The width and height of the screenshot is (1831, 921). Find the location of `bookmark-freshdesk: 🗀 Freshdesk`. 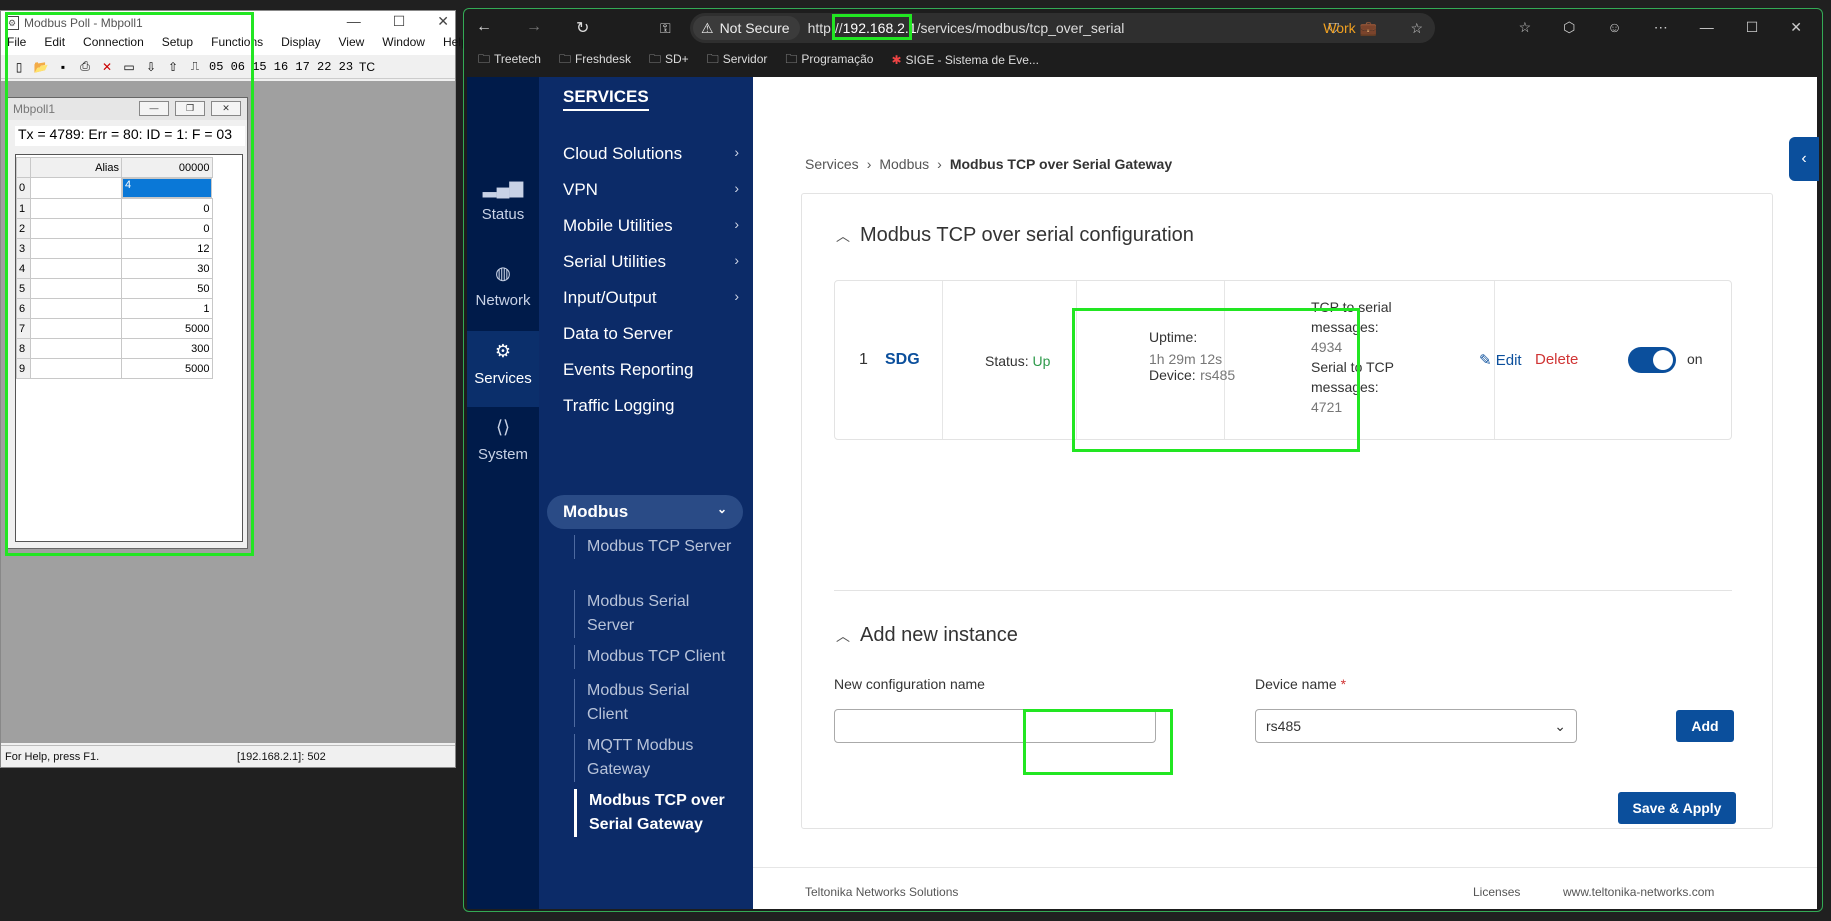

bookmark-freshdesk: 🗀 Freshdesk is located at coordinates (595, 60).